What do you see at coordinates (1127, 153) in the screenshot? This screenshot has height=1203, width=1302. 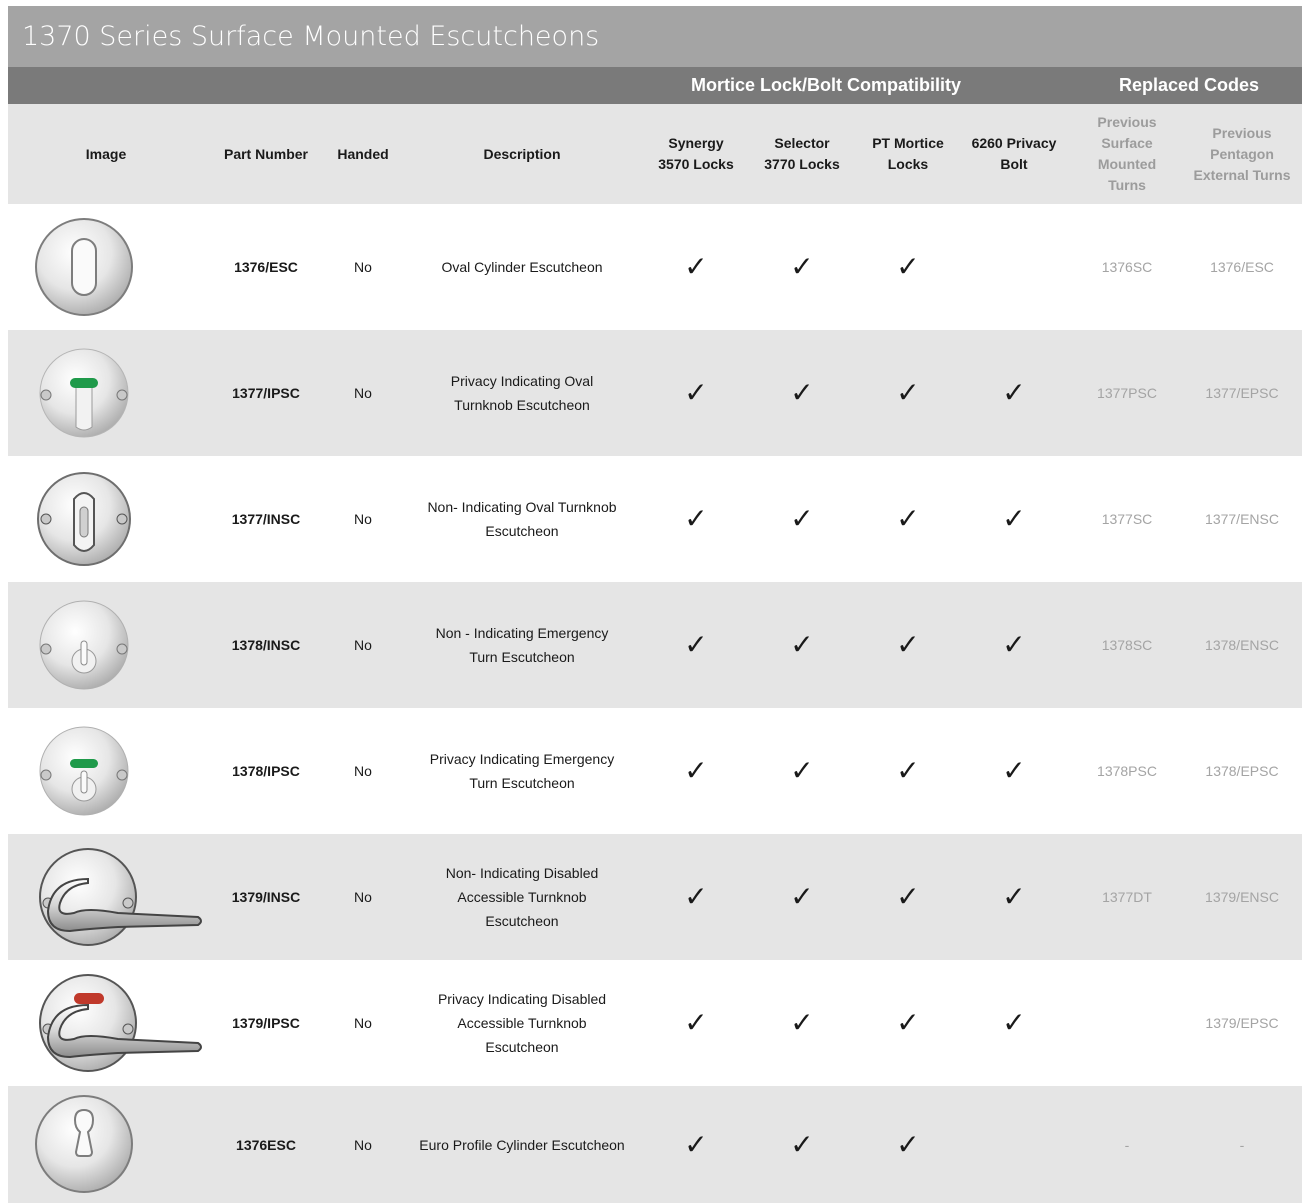 I see `header-prev-surface: Previous Surface Mounted Turns` at bounding box center [1127, 153].